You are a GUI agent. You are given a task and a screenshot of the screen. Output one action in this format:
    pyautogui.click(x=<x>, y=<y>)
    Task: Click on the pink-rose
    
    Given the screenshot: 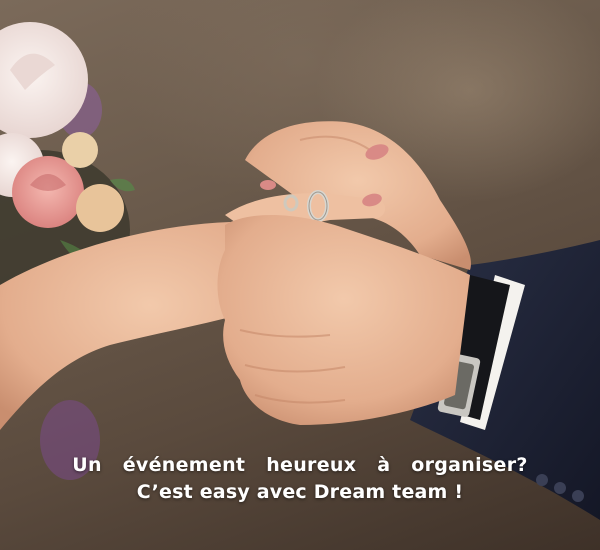 What is the action you would take?
    pyautogui.click(x=48, y=192)
    